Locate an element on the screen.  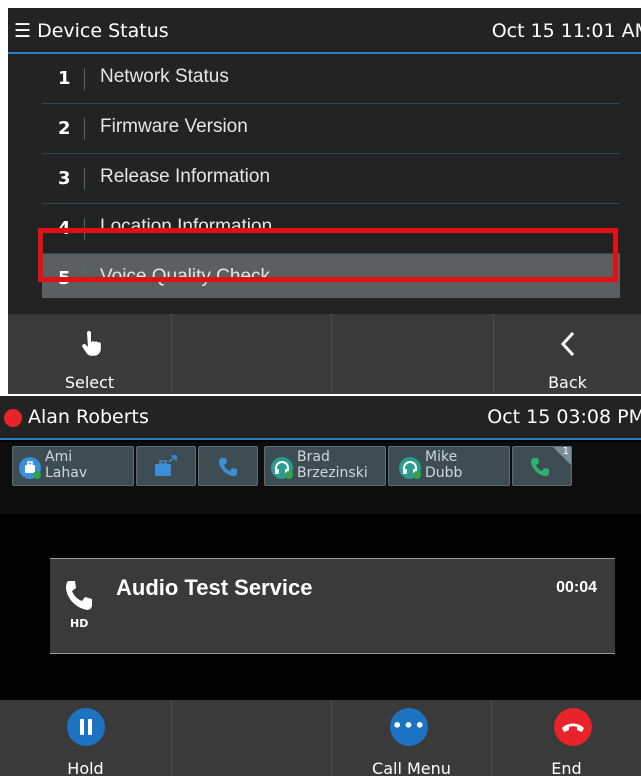
menu-item-network-status: 1 Network Status is located at coordinates (331, 79).